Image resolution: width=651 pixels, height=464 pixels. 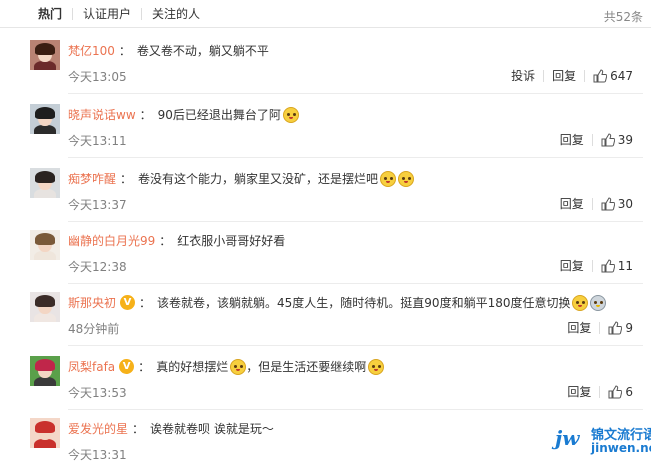 What do you see at coordinates (621, 448) in the screenshot?
I see `watermark-url: jinwen.net` at bounding box center [621, 448].